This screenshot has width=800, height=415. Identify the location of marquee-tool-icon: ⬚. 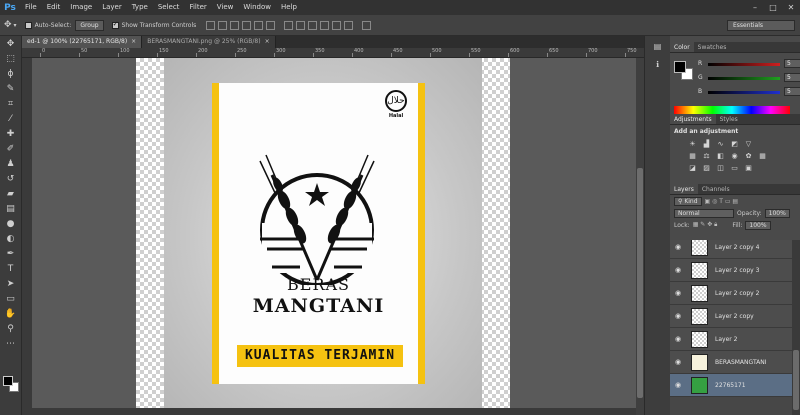
(11, 59).